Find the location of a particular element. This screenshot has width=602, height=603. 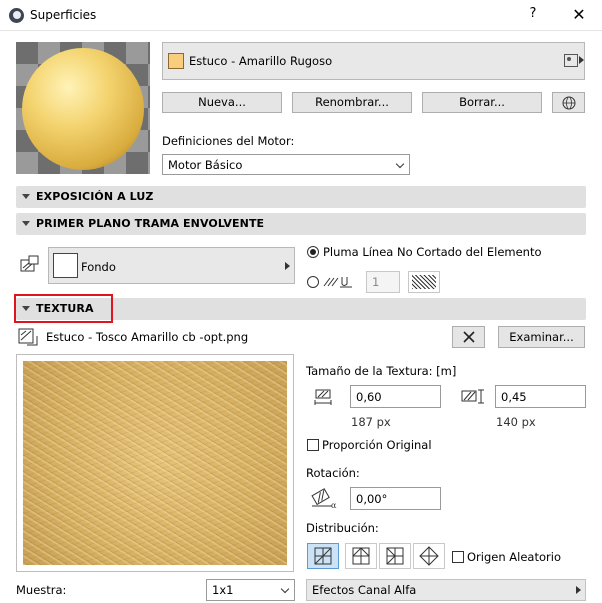

texture-width-px: 187 px is located at coordinates (371, 422).